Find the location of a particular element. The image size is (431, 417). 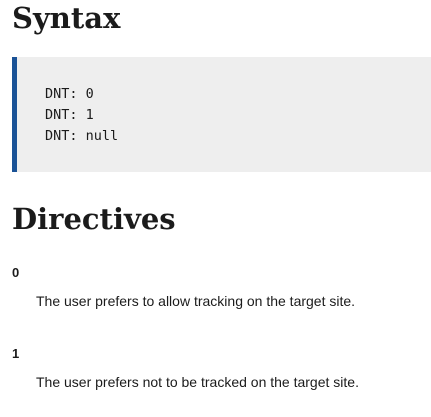

code-line: DNT: 0 is located at coordinates (69, 94).